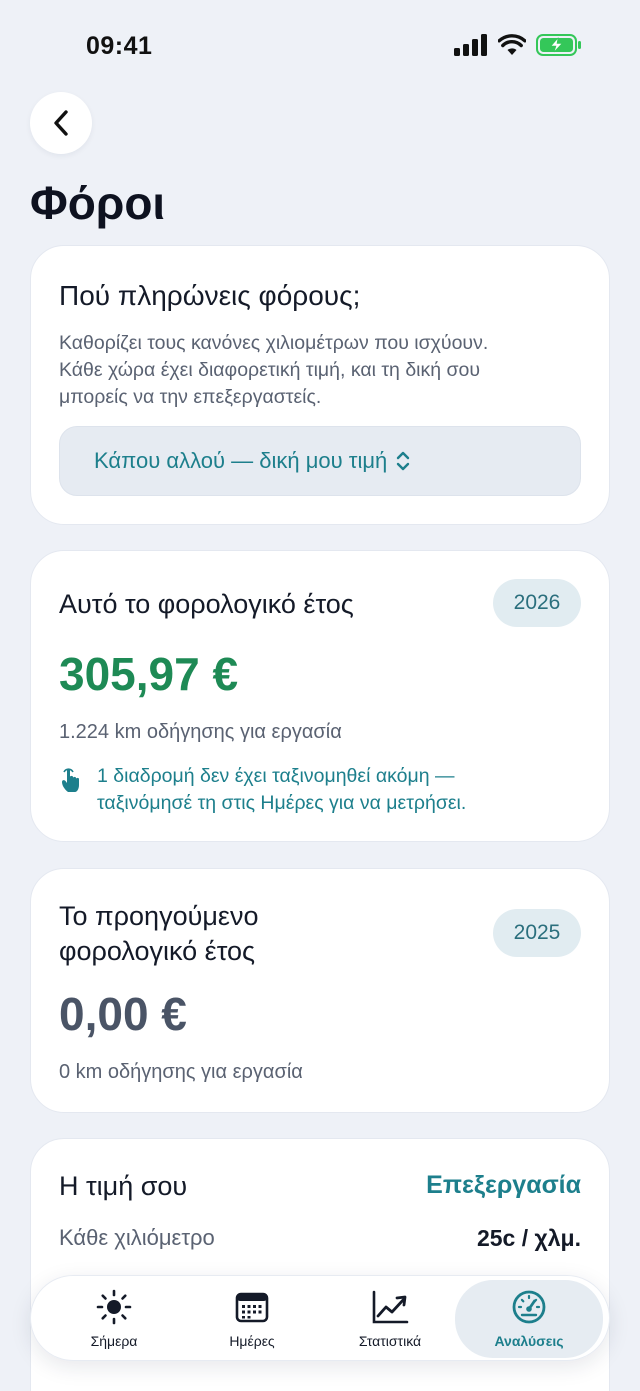 The width and height of the screenshot is (640, 1391). I want to click on page-title: Φόροι, so click(98, 203).